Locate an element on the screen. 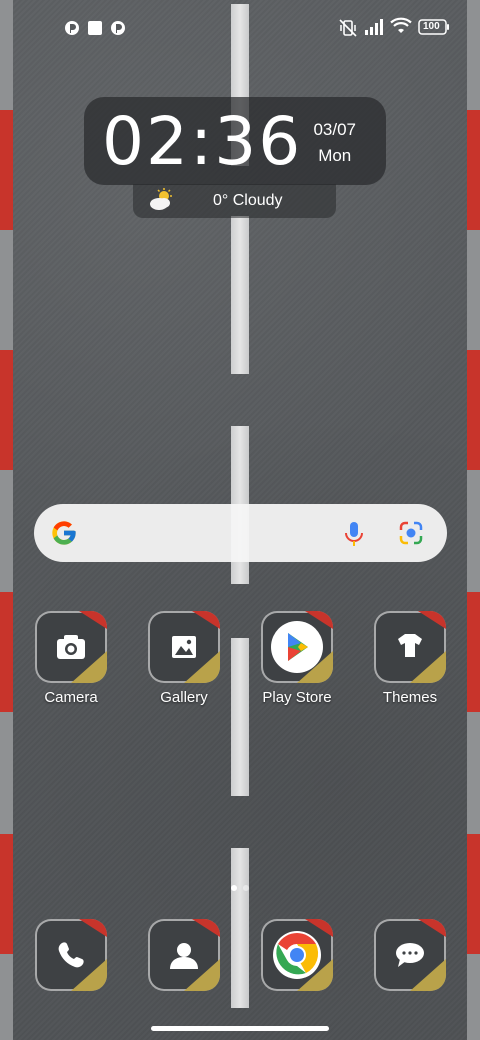 The image size is (480, 1040). camera-icon is located at coordinates (71, 647).